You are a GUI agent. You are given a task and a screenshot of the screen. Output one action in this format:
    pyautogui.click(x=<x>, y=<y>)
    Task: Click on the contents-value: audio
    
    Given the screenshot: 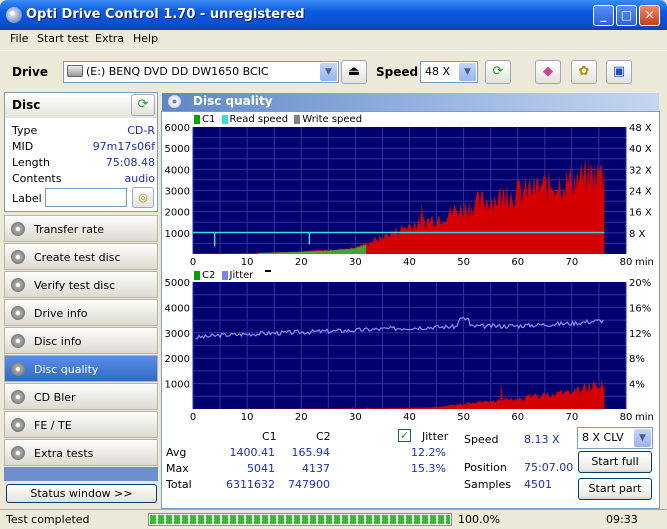 What is the action you would take?
    pyautogui.click(x=139, y=178)
    